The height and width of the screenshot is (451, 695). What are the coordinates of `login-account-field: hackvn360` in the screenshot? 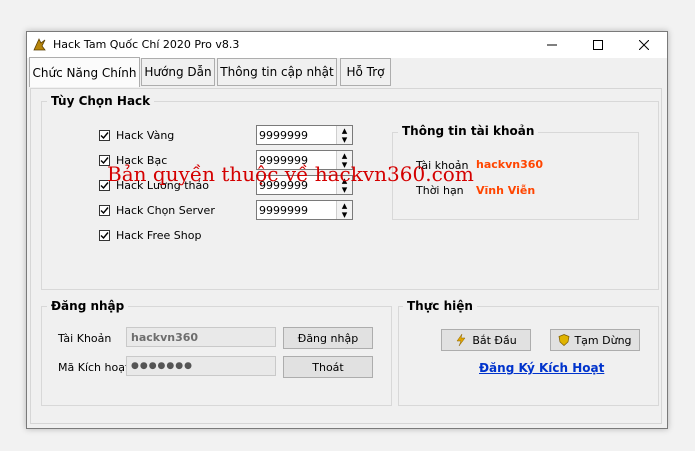 It's located at (201, 337).